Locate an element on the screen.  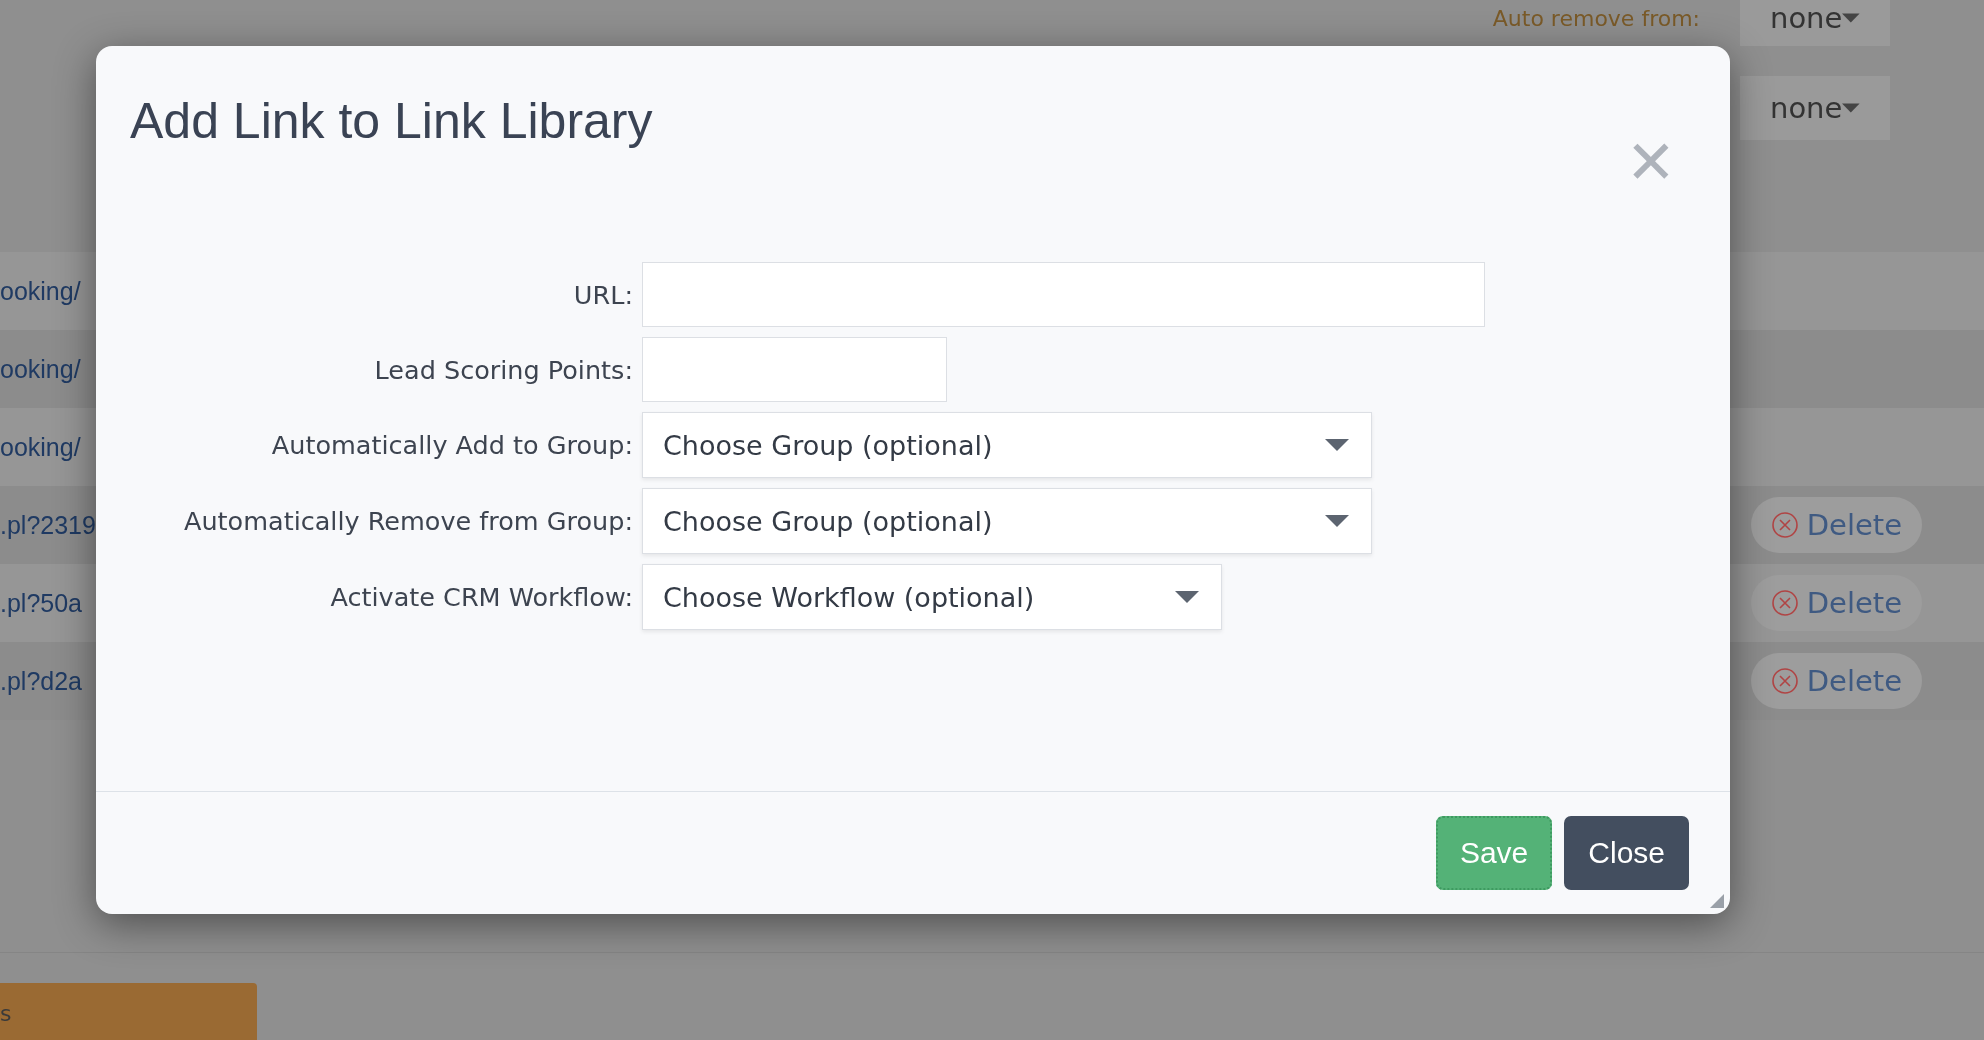
bottom-tab-button: s is located at coordinates (128, 1011).